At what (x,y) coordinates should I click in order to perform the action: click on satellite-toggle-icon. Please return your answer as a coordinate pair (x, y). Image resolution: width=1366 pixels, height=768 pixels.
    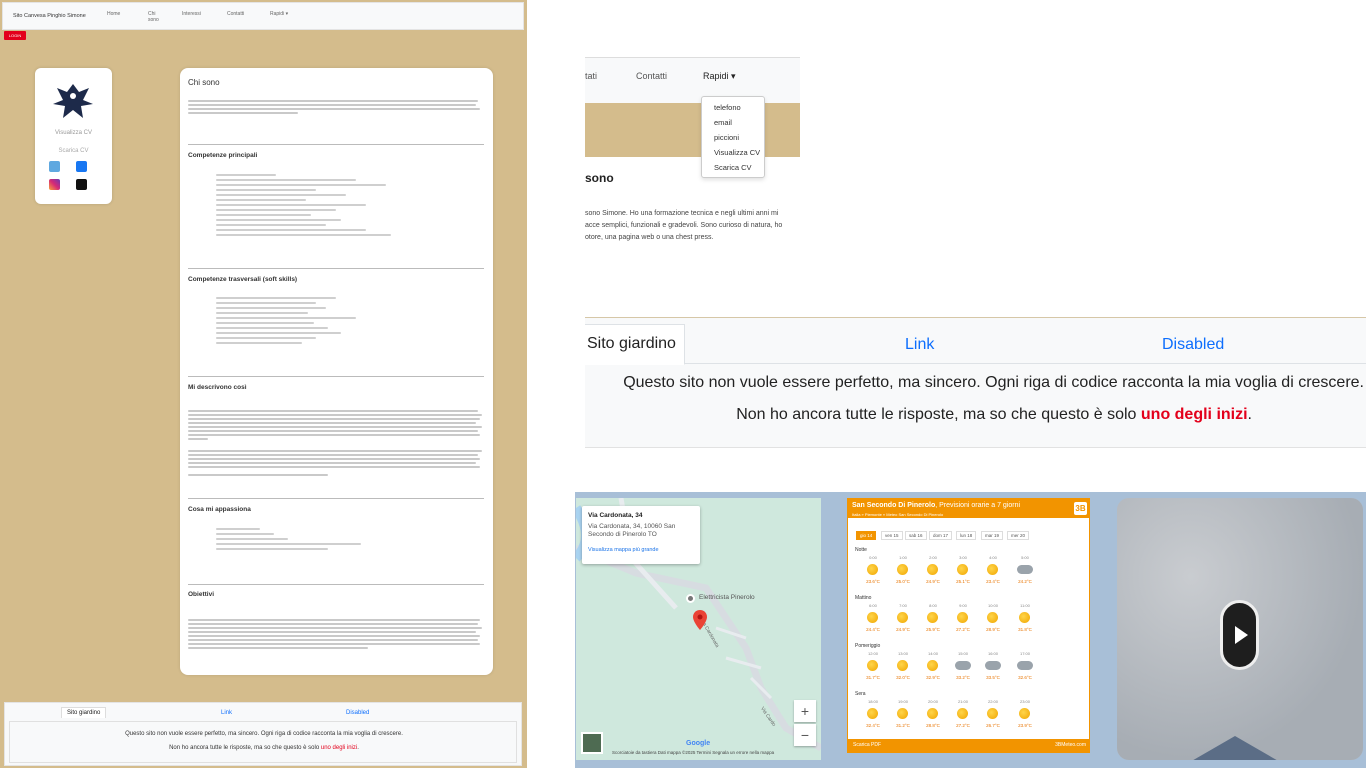
    Looking at the image, I should click on (592, 743).